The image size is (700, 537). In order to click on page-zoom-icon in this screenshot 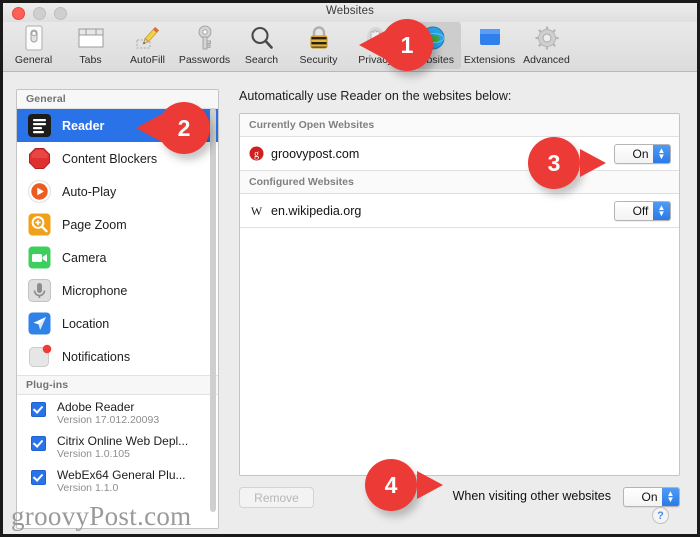, I will do `click(39, 224)`.